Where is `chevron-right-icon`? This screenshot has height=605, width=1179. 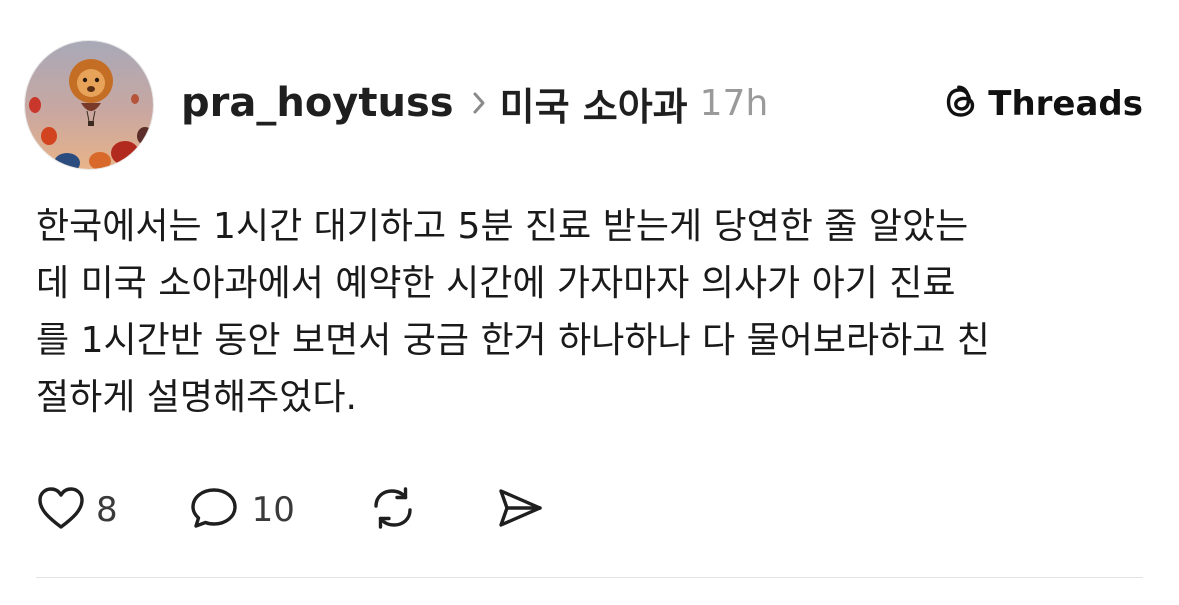
chevron-right-icon is located at coordinates (479, 103).